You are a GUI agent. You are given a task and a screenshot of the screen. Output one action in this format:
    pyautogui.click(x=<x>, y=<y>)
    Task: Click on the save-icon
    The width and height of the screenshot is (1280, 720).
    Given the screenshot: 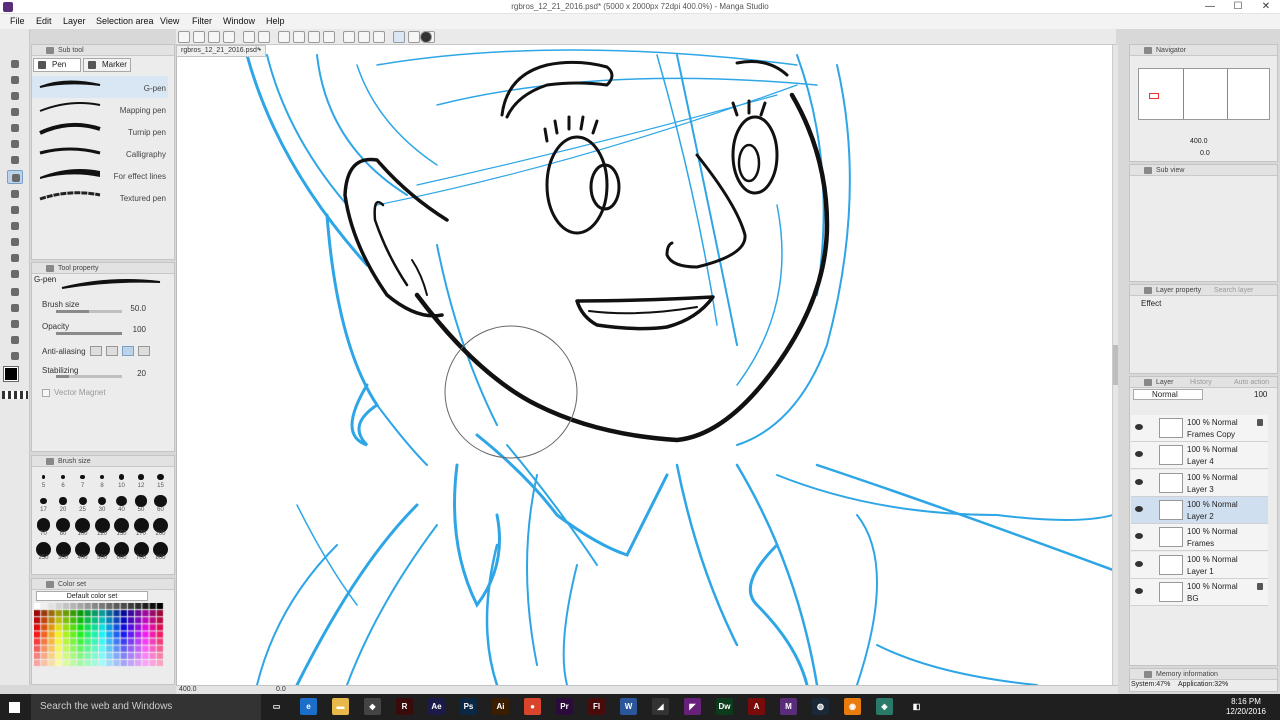 What is the action you would take?
    pyautogui.click(x=214, y=37)
    